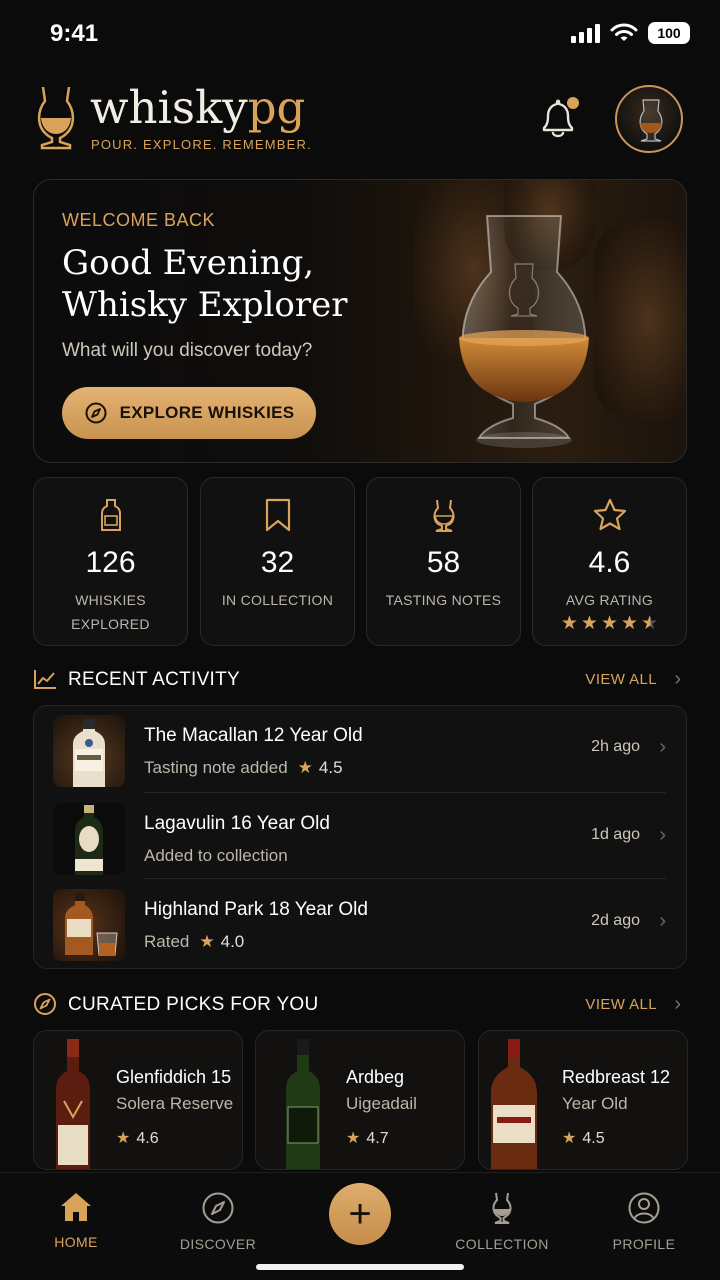  I want to click on status-bar: 9:41 100, so click(360, 34).